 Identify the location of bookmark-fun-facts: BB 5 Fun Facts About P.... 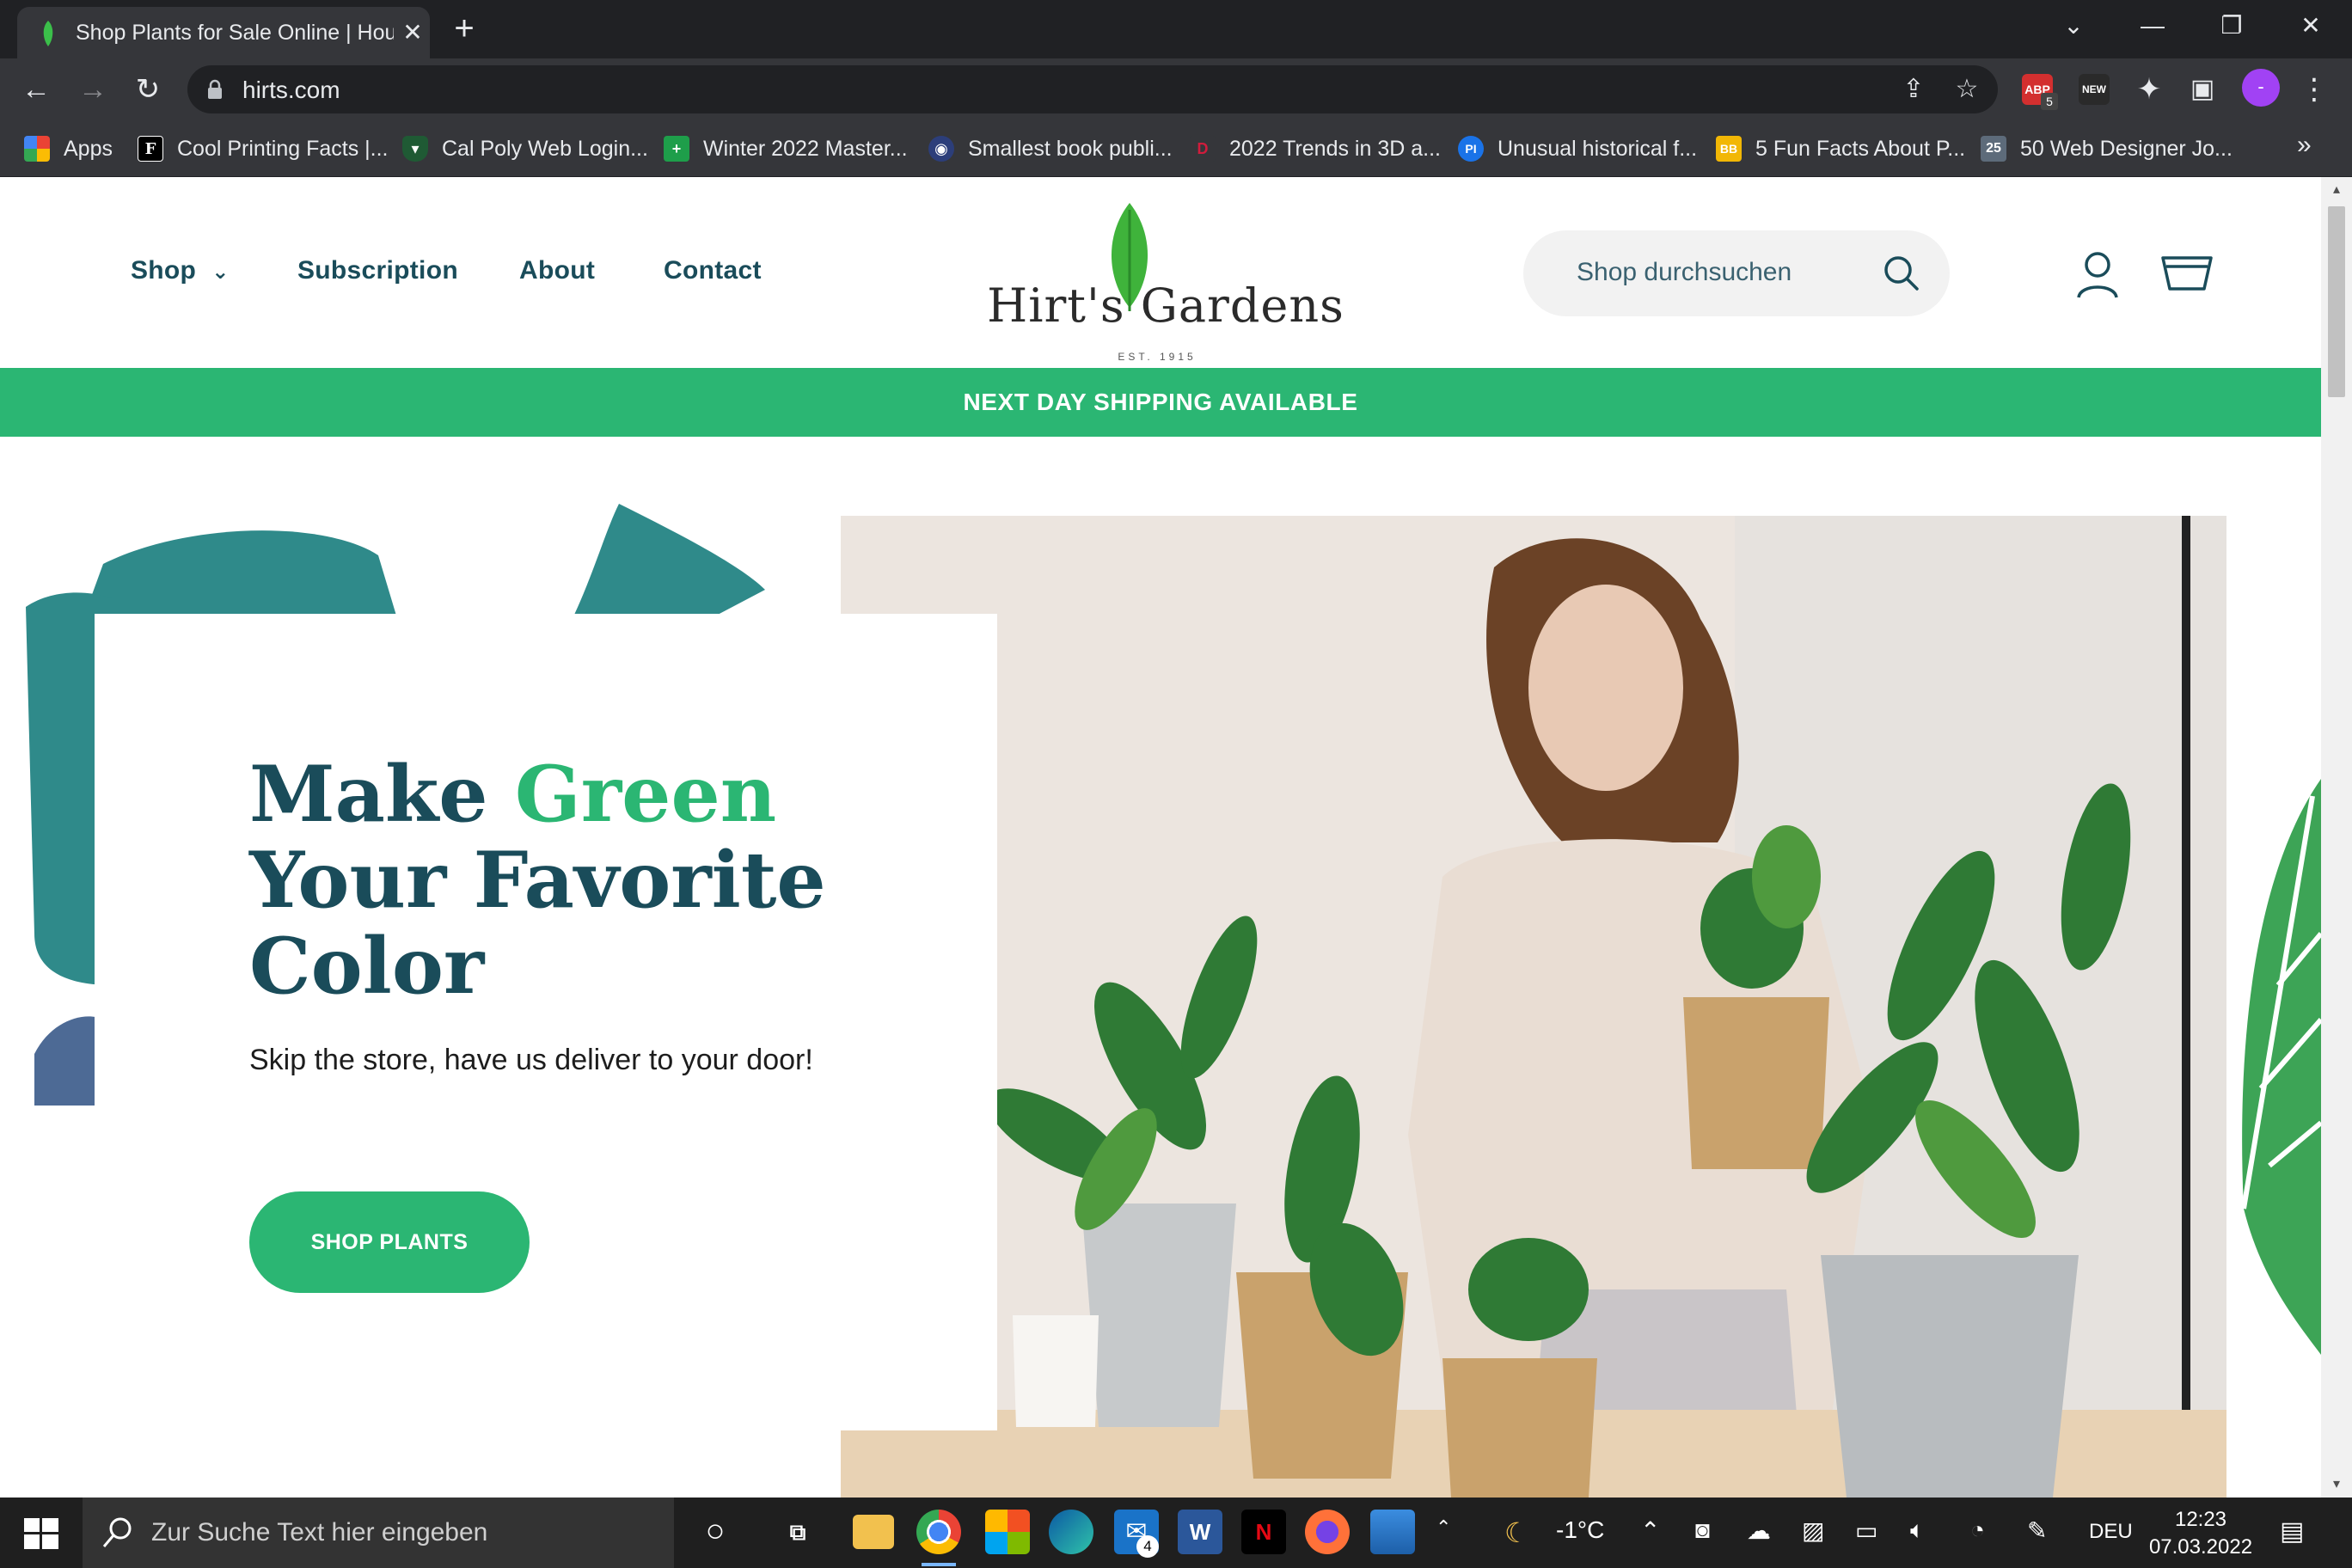
(1840, 149).